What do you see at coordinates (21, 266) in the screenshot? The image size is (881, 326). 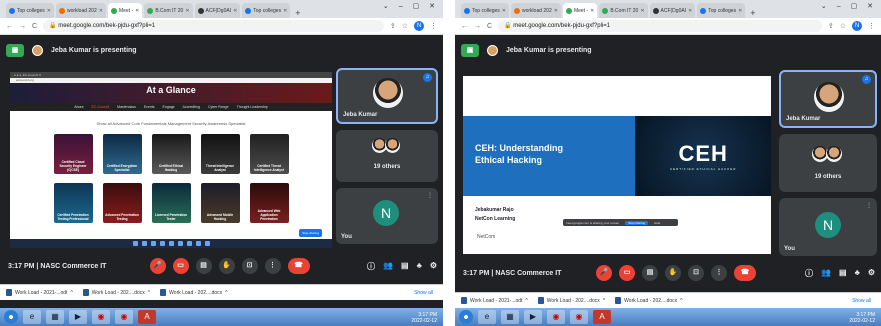 I see `meeting-time: 3:17 PM` at bounding box center [21, 266].